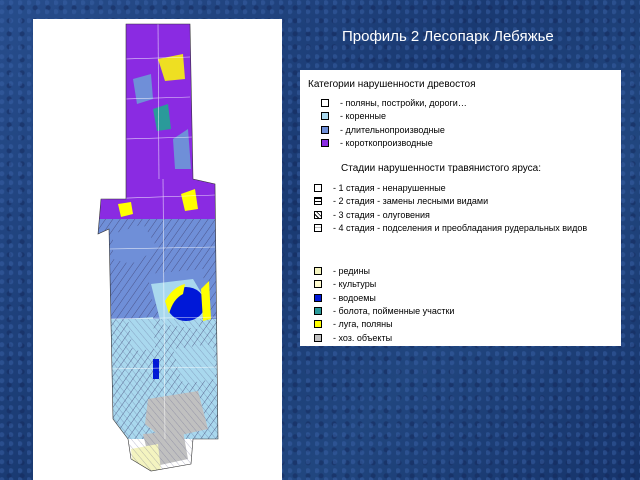 This screenshot has height=480, width=640. Describe the element at coordinates (392, 129) in the screenshot. I see `legend-forest-label: - длительнопроизводные` at that location.